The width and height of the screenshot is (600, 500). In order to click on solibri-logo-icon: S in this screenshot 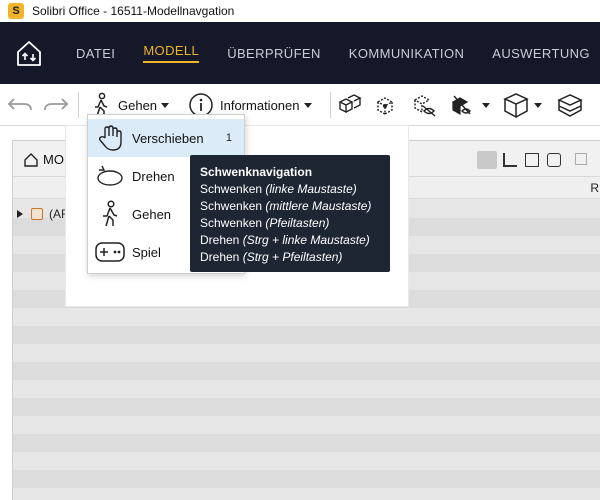, I will do `click(16, 11)`.